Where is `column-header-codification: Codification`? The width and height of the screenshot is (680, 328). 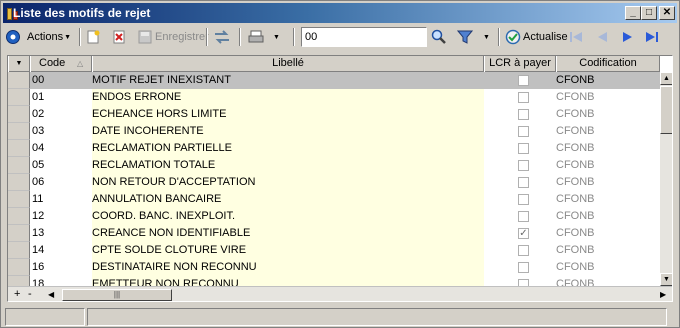 column-header-codification: Codification is located at coordinates (608, 64).